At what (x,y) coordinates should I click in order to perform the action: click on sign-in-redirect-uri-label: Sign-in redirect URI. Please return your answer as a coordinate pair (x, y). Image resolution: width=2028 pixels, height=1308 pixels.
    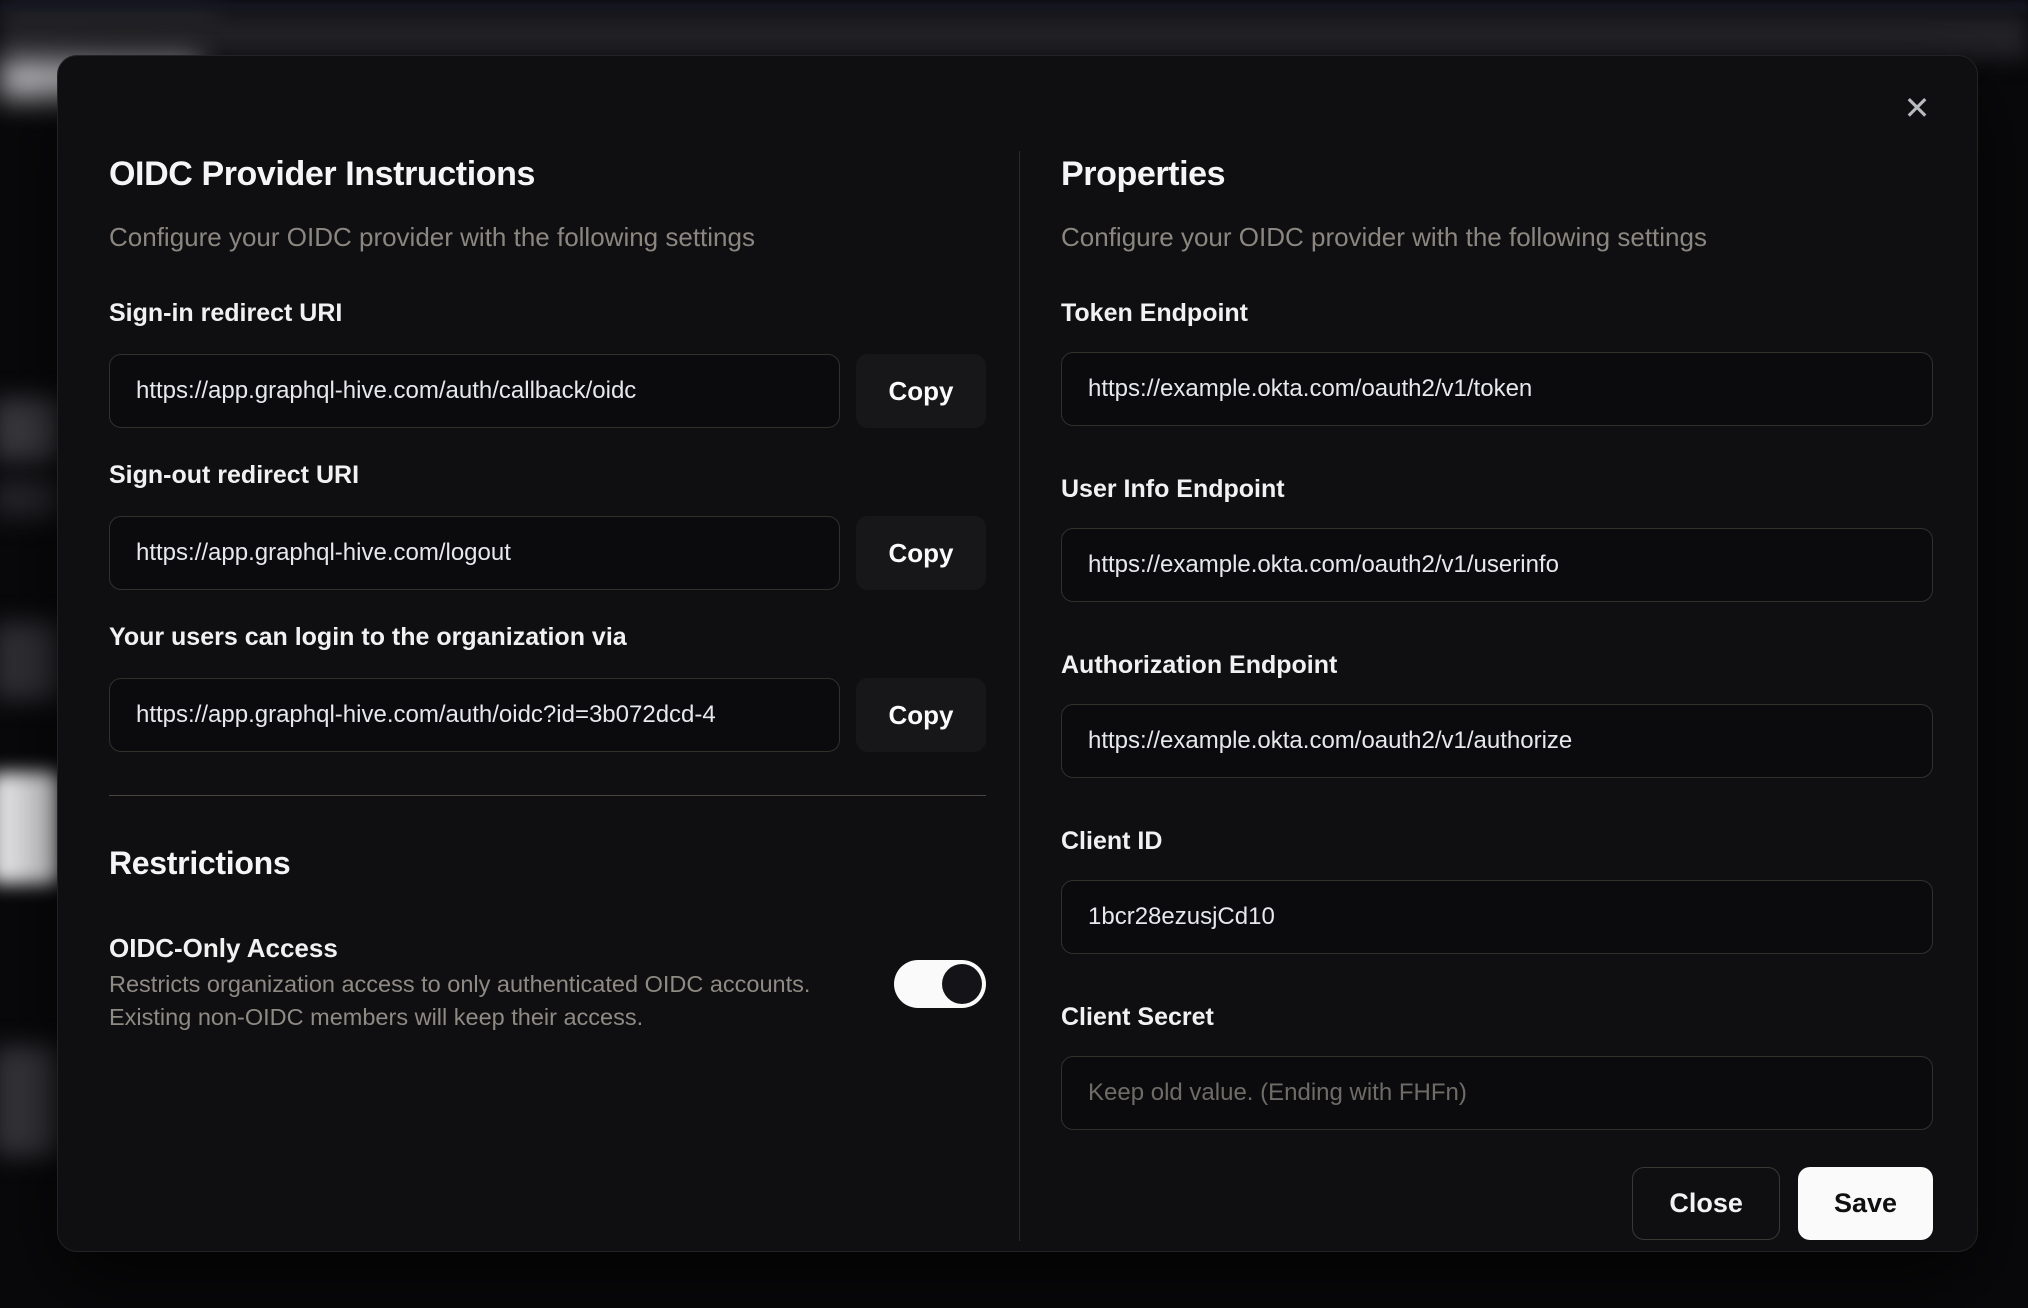
    Looking at the image, I should click on (226, 313).